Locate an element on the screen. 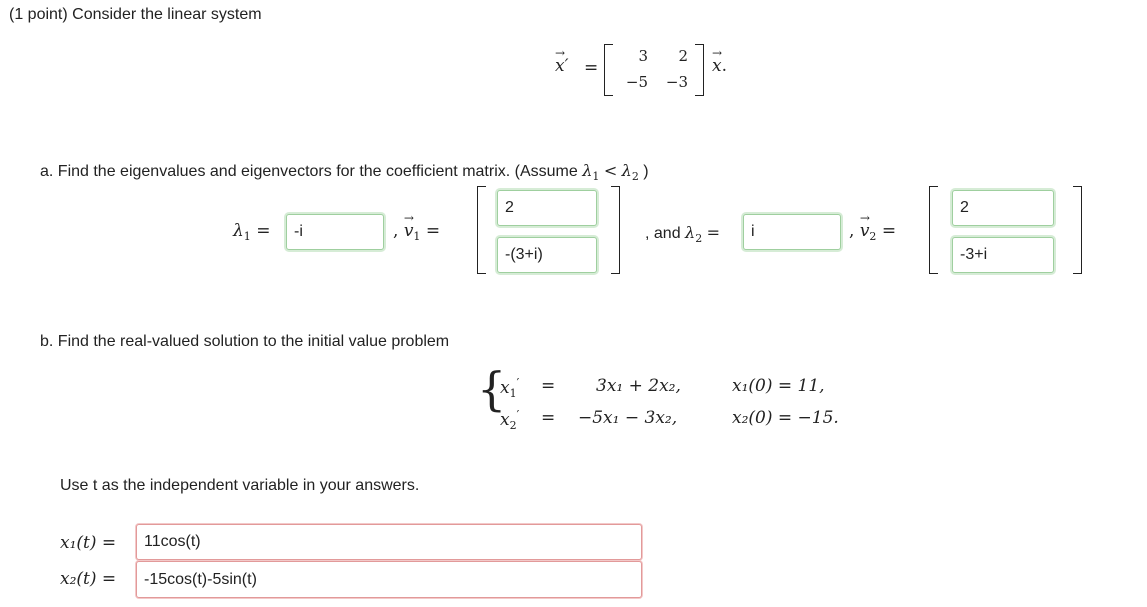  v1-label: , v → 1 = is located at coordinates (417, 227).